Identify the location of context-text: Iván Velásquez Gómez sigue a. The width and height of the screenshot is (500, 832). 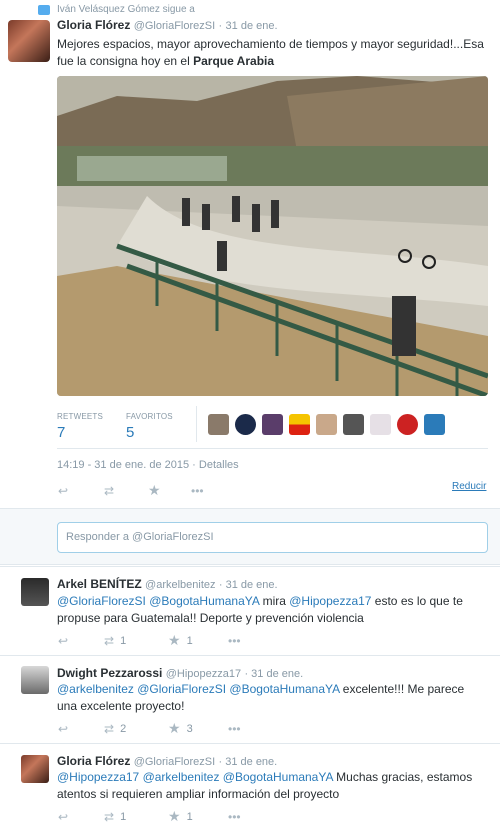
(126, 9).